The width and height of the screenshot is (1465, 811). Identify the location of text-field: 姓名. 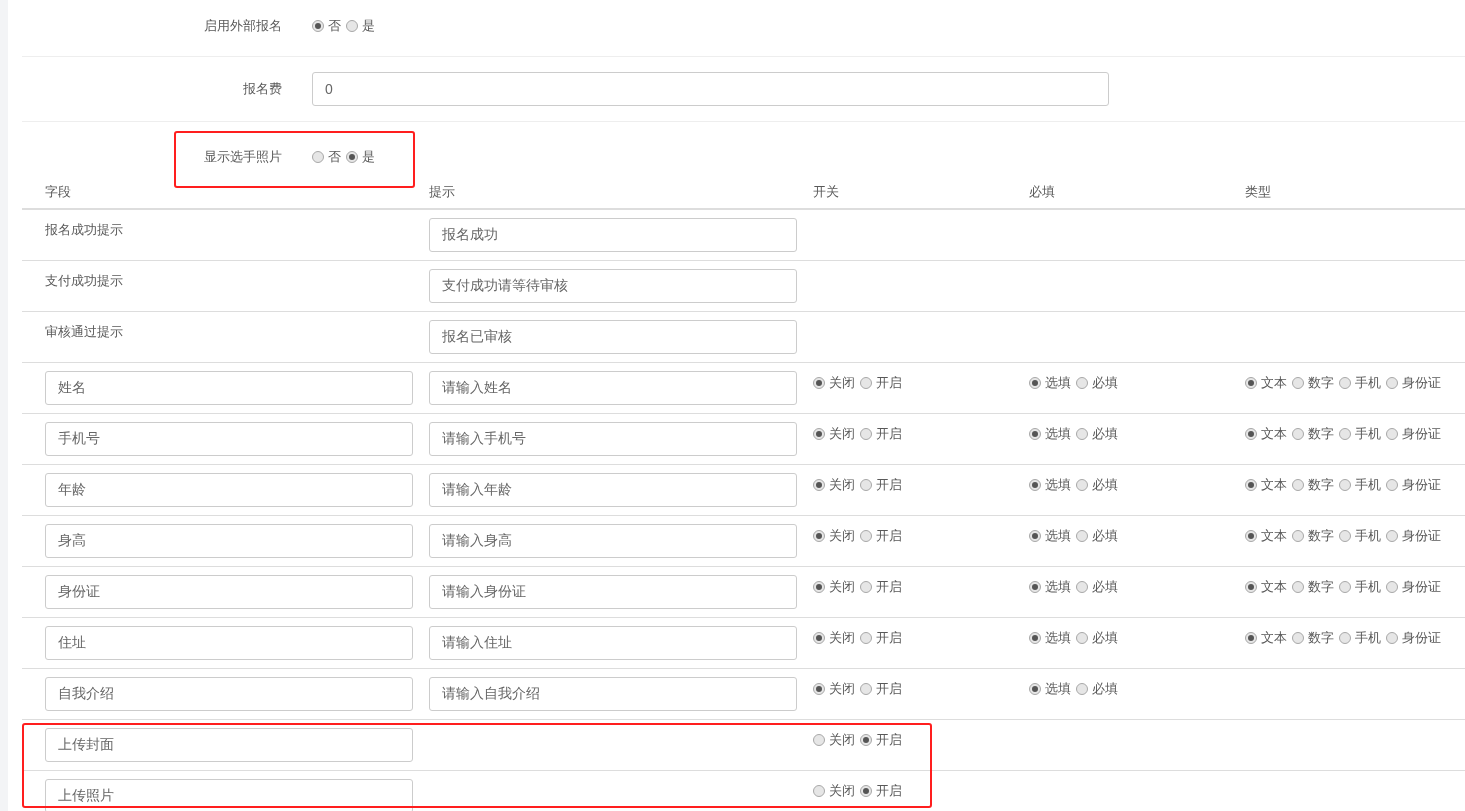
(229, 388).